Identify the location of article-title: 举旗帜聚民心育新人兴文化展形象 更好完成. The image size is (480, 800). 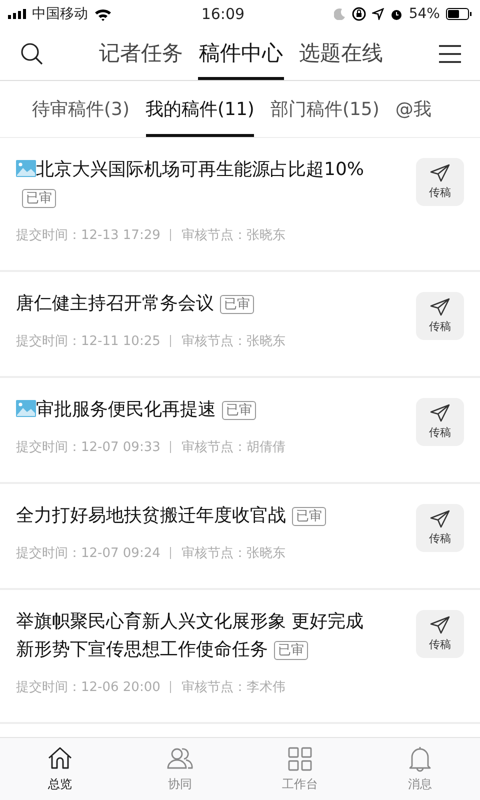
(190, 621).